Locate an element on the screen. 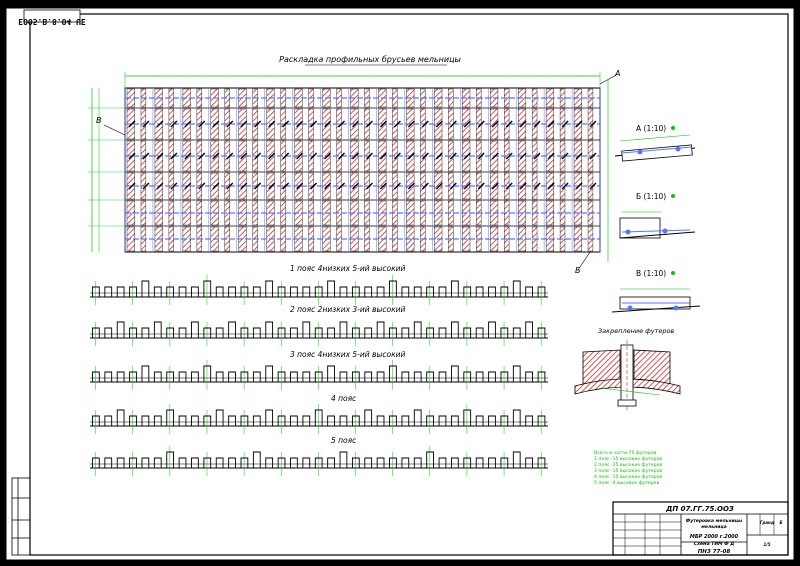  tb-name-1: Футеровка мельницы is located at coordinates (714, 521).